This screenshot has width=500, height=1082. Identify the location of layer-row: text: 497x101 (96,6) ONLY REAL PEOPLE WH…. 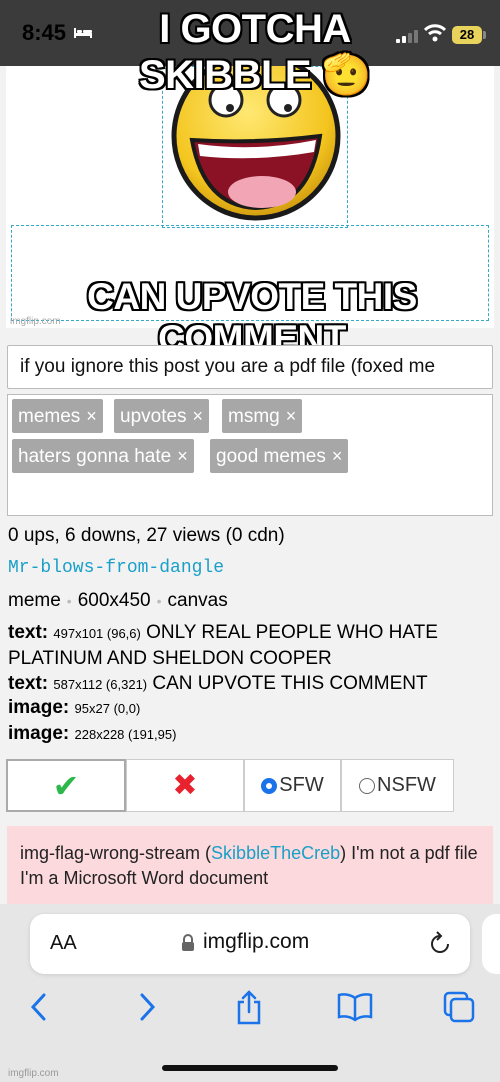
(223, 633).